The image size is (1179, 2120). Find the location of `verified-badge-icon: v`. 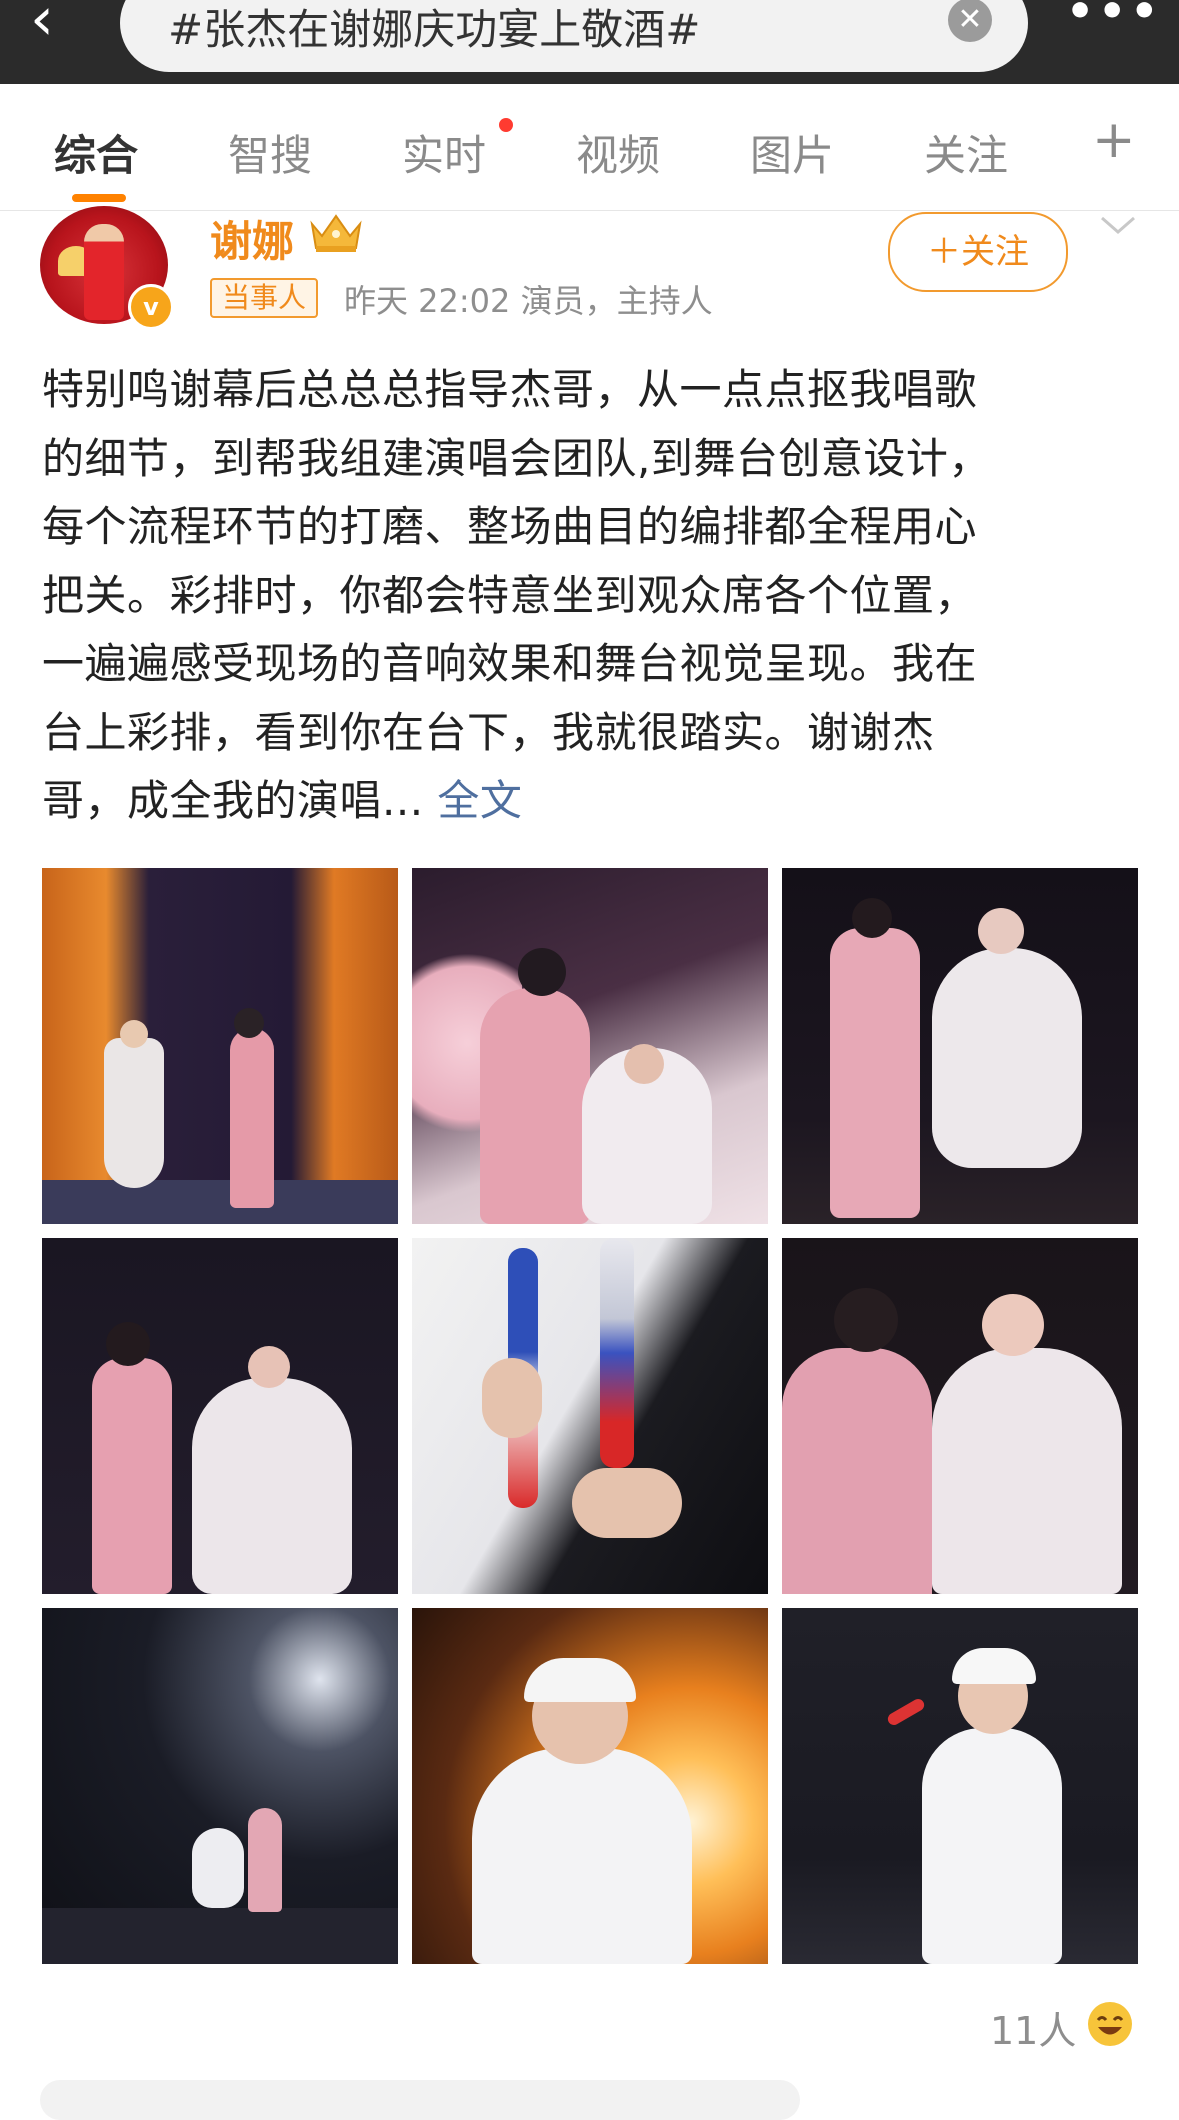

verified-badge-icon: v is located at coordinates (151, 307).